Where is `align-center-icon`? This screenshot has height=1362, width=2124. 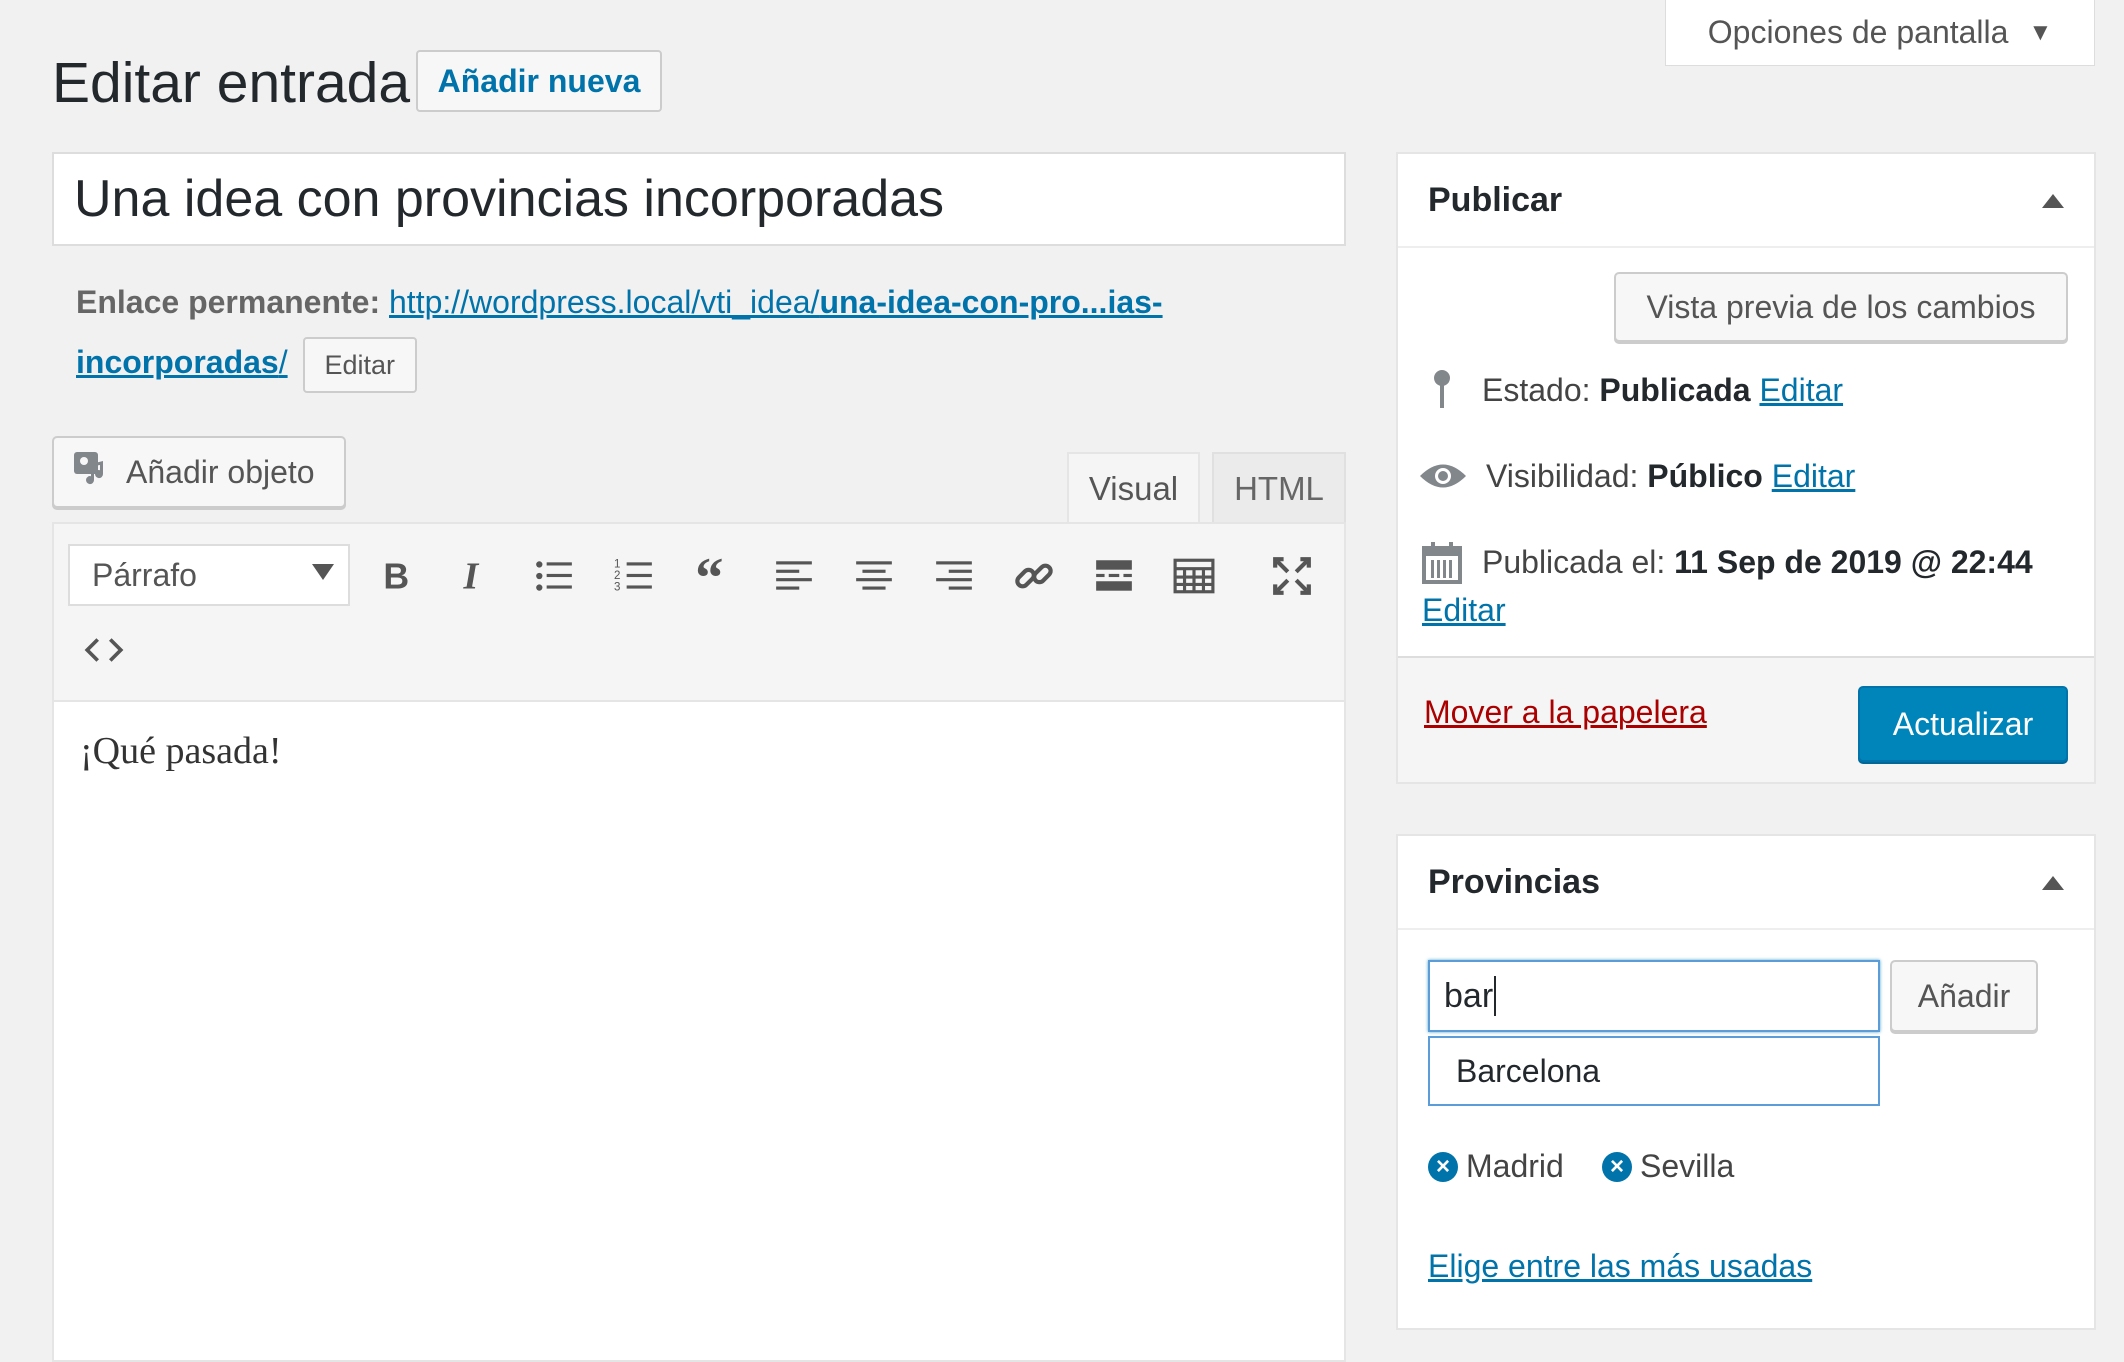 align-center-icon is located at coordinates (874, 576).